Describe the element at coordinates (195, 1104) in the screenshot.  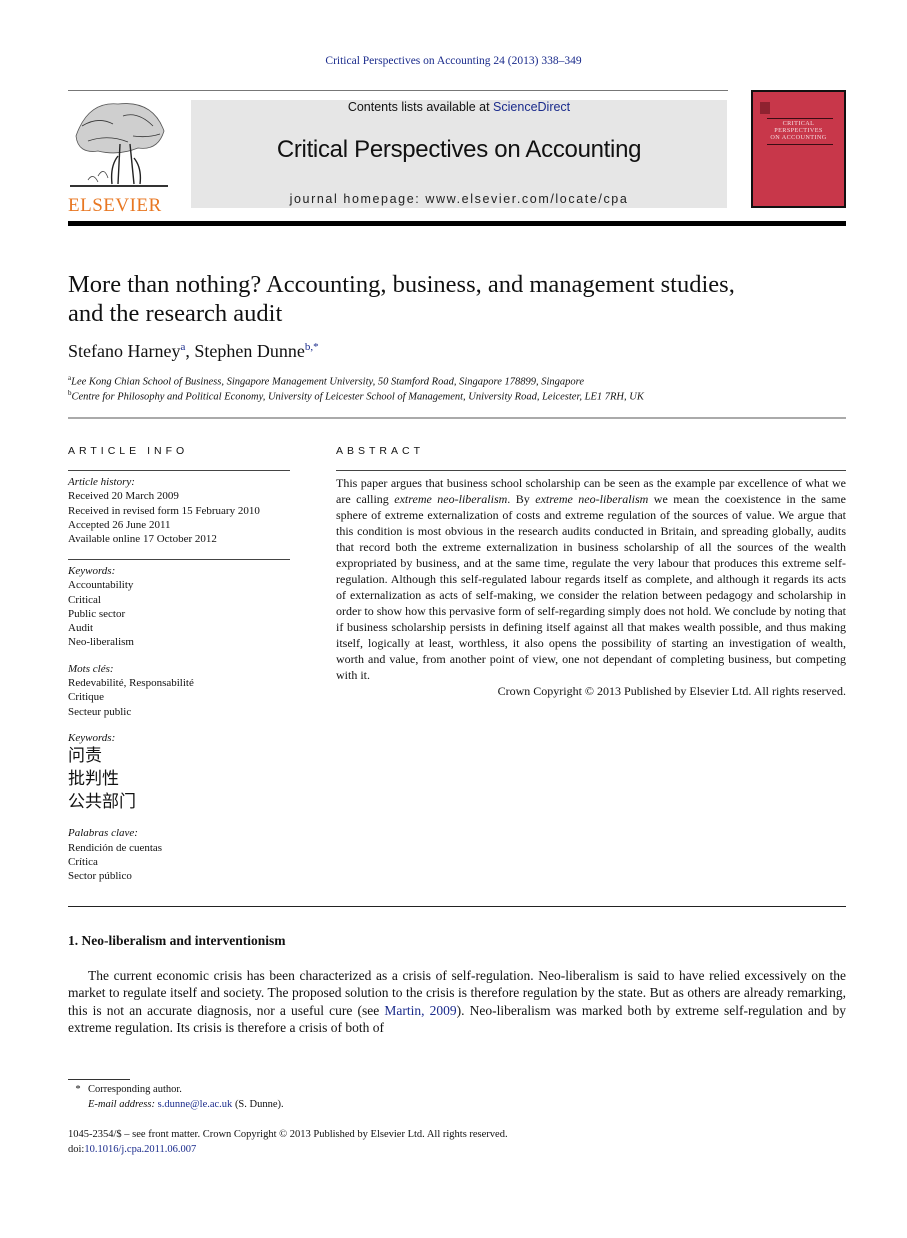
I see `email-link: s.dunne@le.ac.uk` at that location.